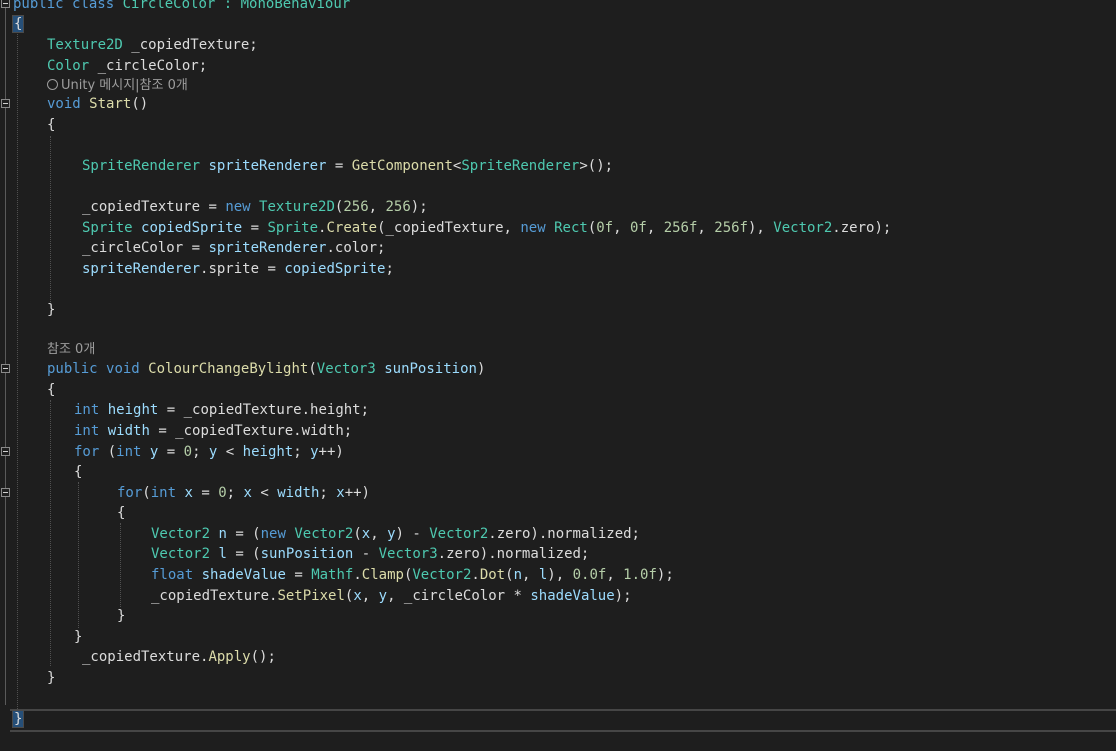  What do you see at coordinates (141, 269) in the screenshot?
I see `token: spriteRenderer` at bounding box center [141, 269].